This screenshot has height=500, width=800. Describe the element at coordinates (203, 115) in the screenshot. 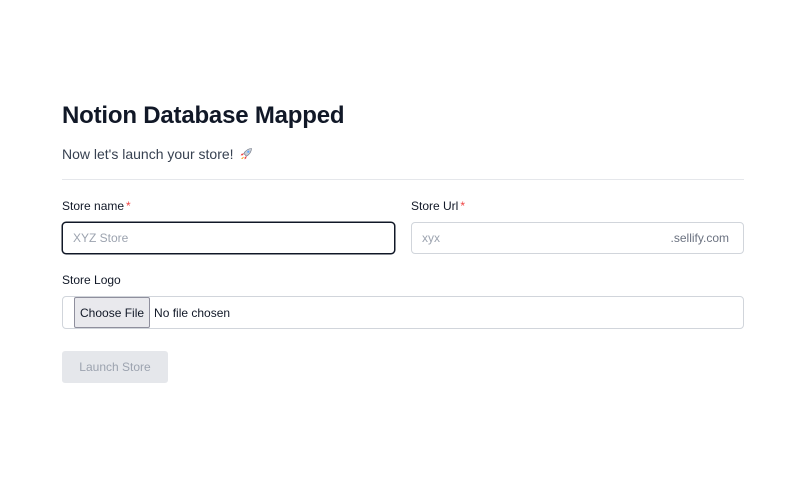

I see `page-title: Notion Database Mapped` at that location.